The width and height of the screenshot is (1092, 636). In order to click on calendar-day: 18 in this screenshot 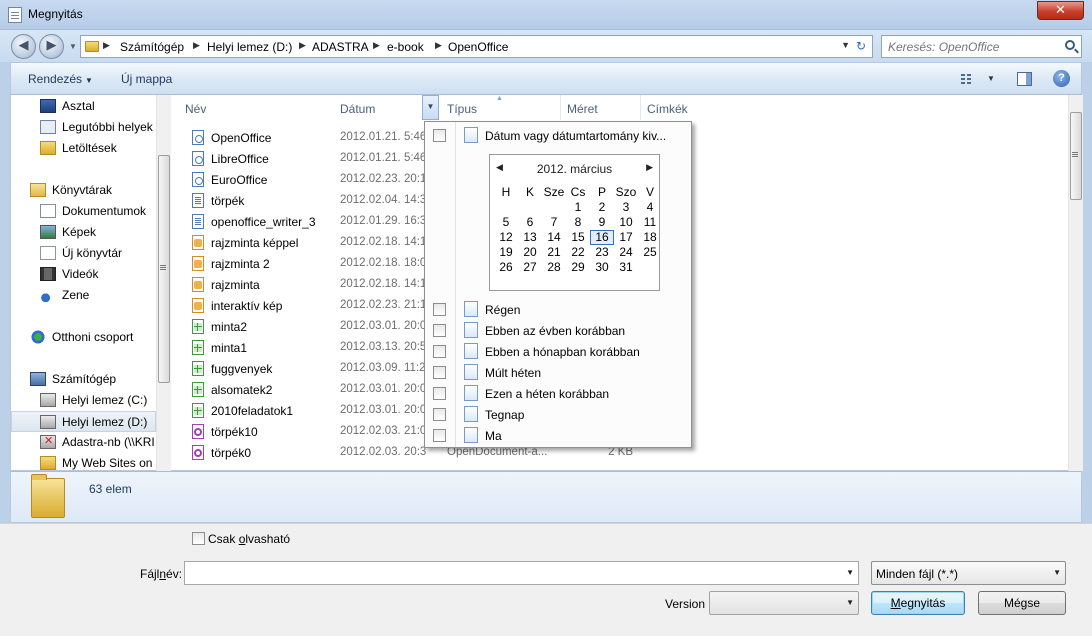, I will do `click(650, 237)`.